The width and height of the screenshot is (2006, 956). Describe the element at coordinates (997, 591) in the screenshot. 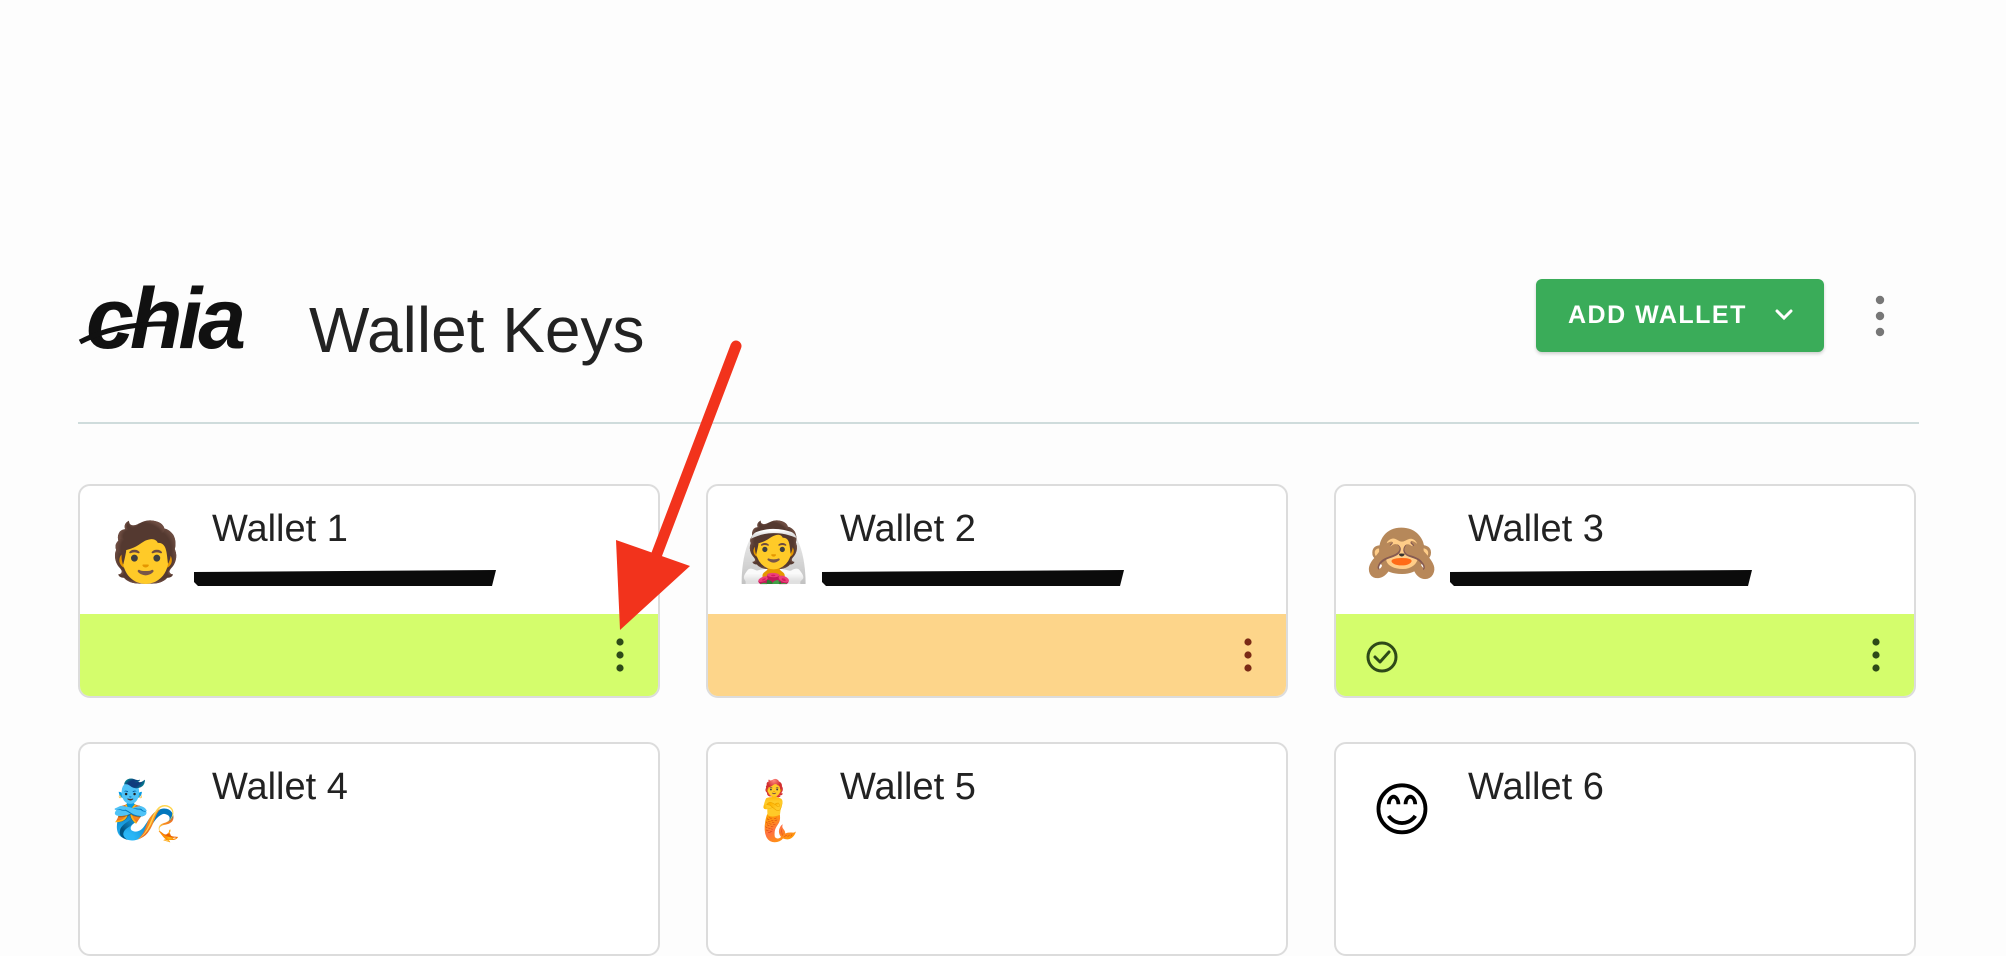

I see `wallet-card: 👰 Wallet 2` at that location.